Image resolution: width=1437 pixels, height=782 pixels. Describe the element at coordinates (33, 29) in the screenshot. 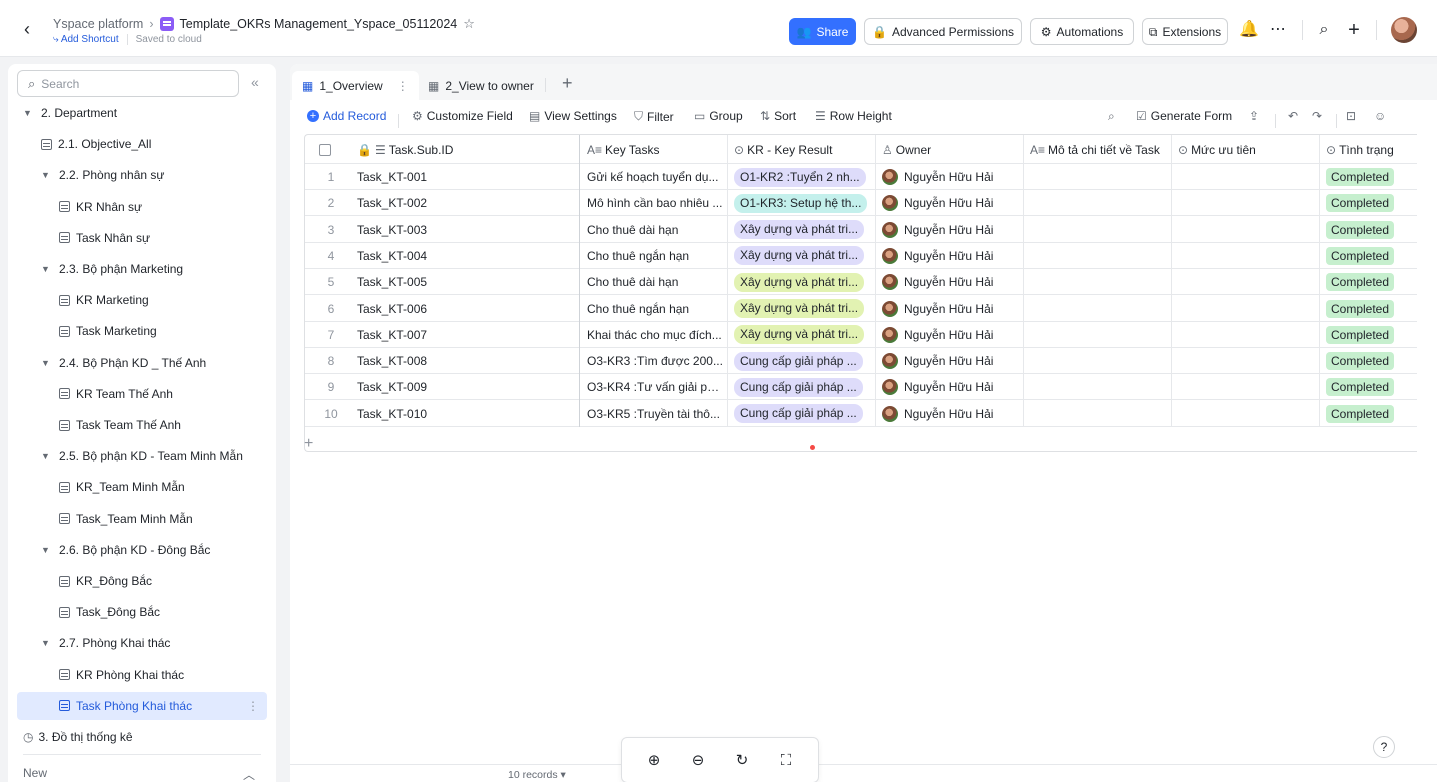

I see `back-arrow-icon: ‹` at that location.